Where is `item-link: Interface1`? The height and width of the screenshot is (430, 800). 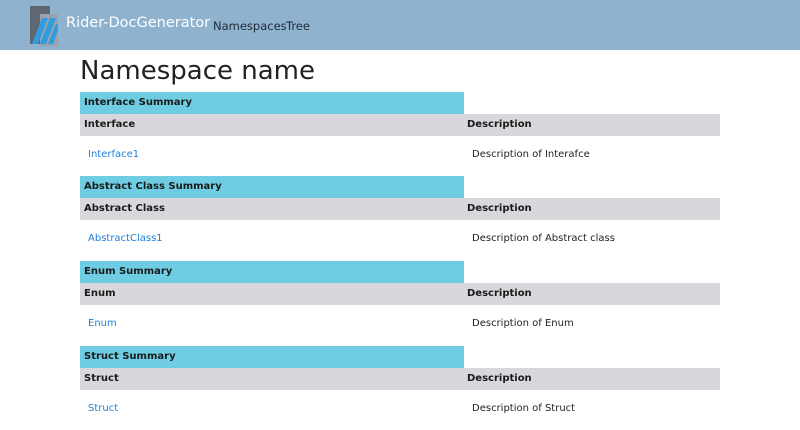 item-link: Interface1 is located at coordinates (113, 155).